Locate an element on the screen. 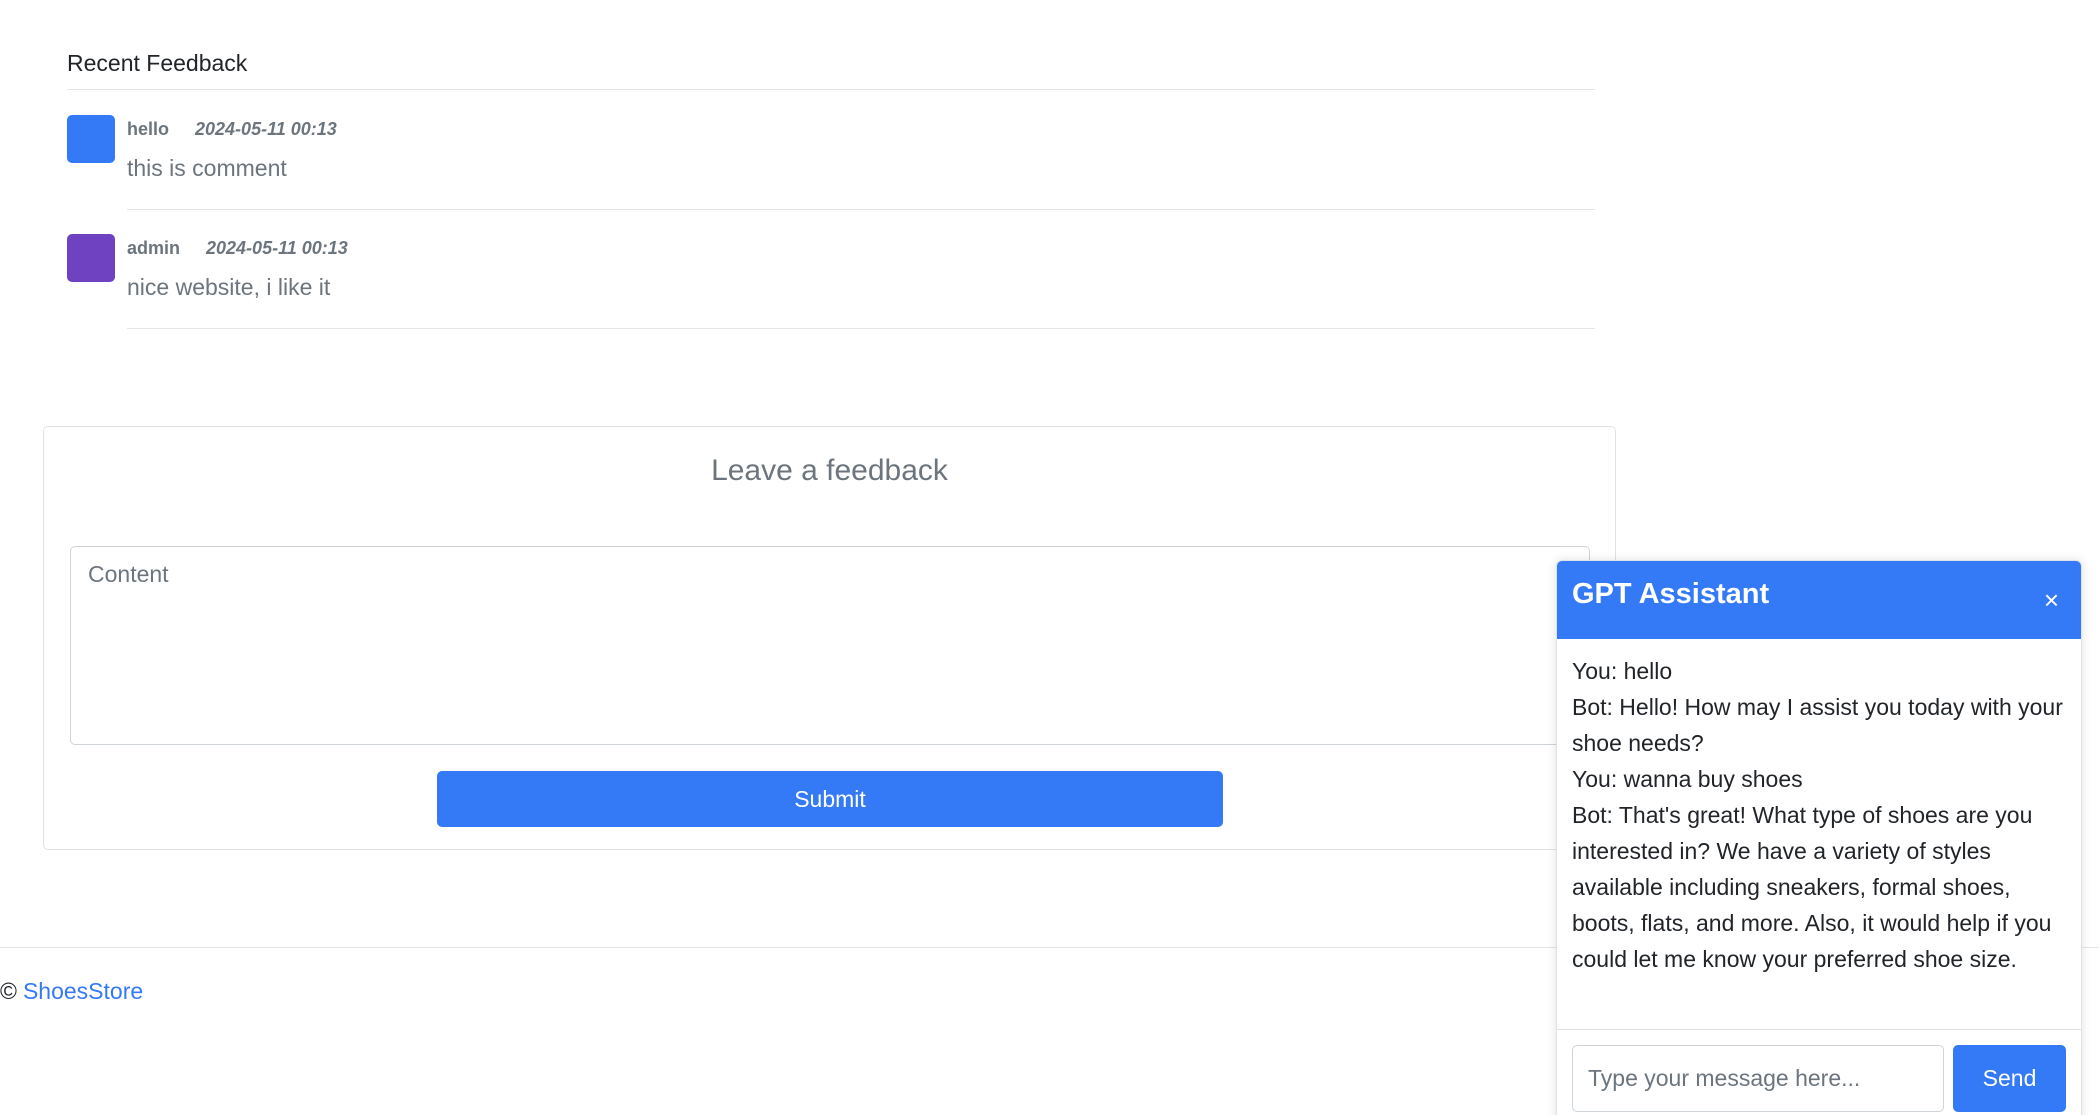  brand-link: ShoesStore is located at coordinates (83, 991).